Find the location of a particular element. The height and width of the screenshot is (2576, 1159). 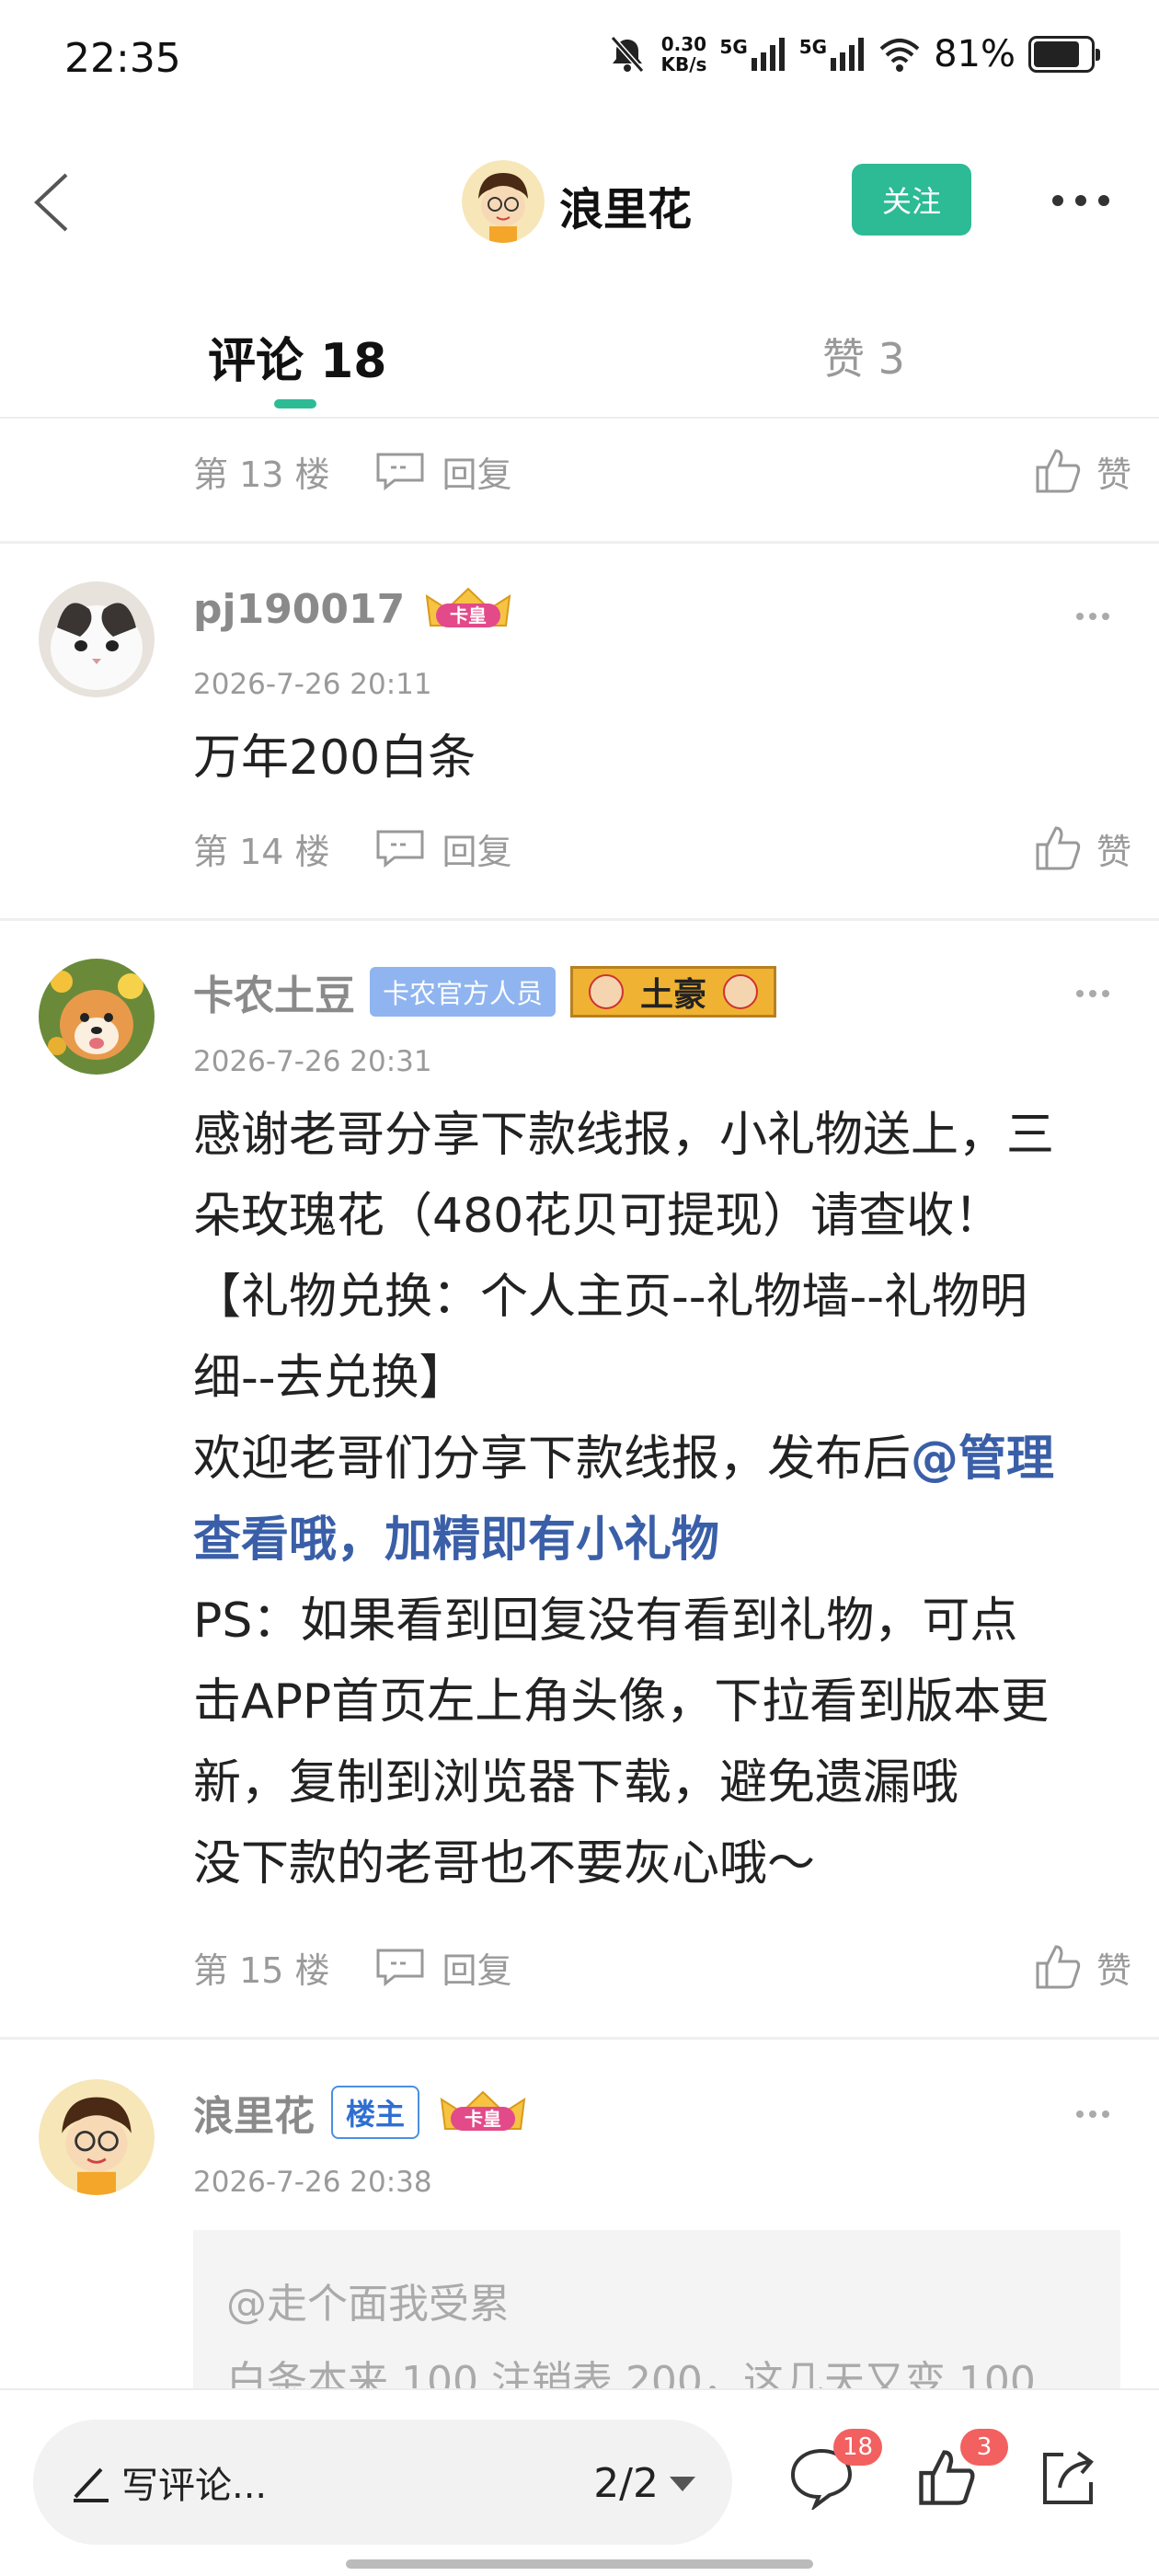

comment-footer: 第 13 楼 回复 赞 is located at coordinates (662, 471).